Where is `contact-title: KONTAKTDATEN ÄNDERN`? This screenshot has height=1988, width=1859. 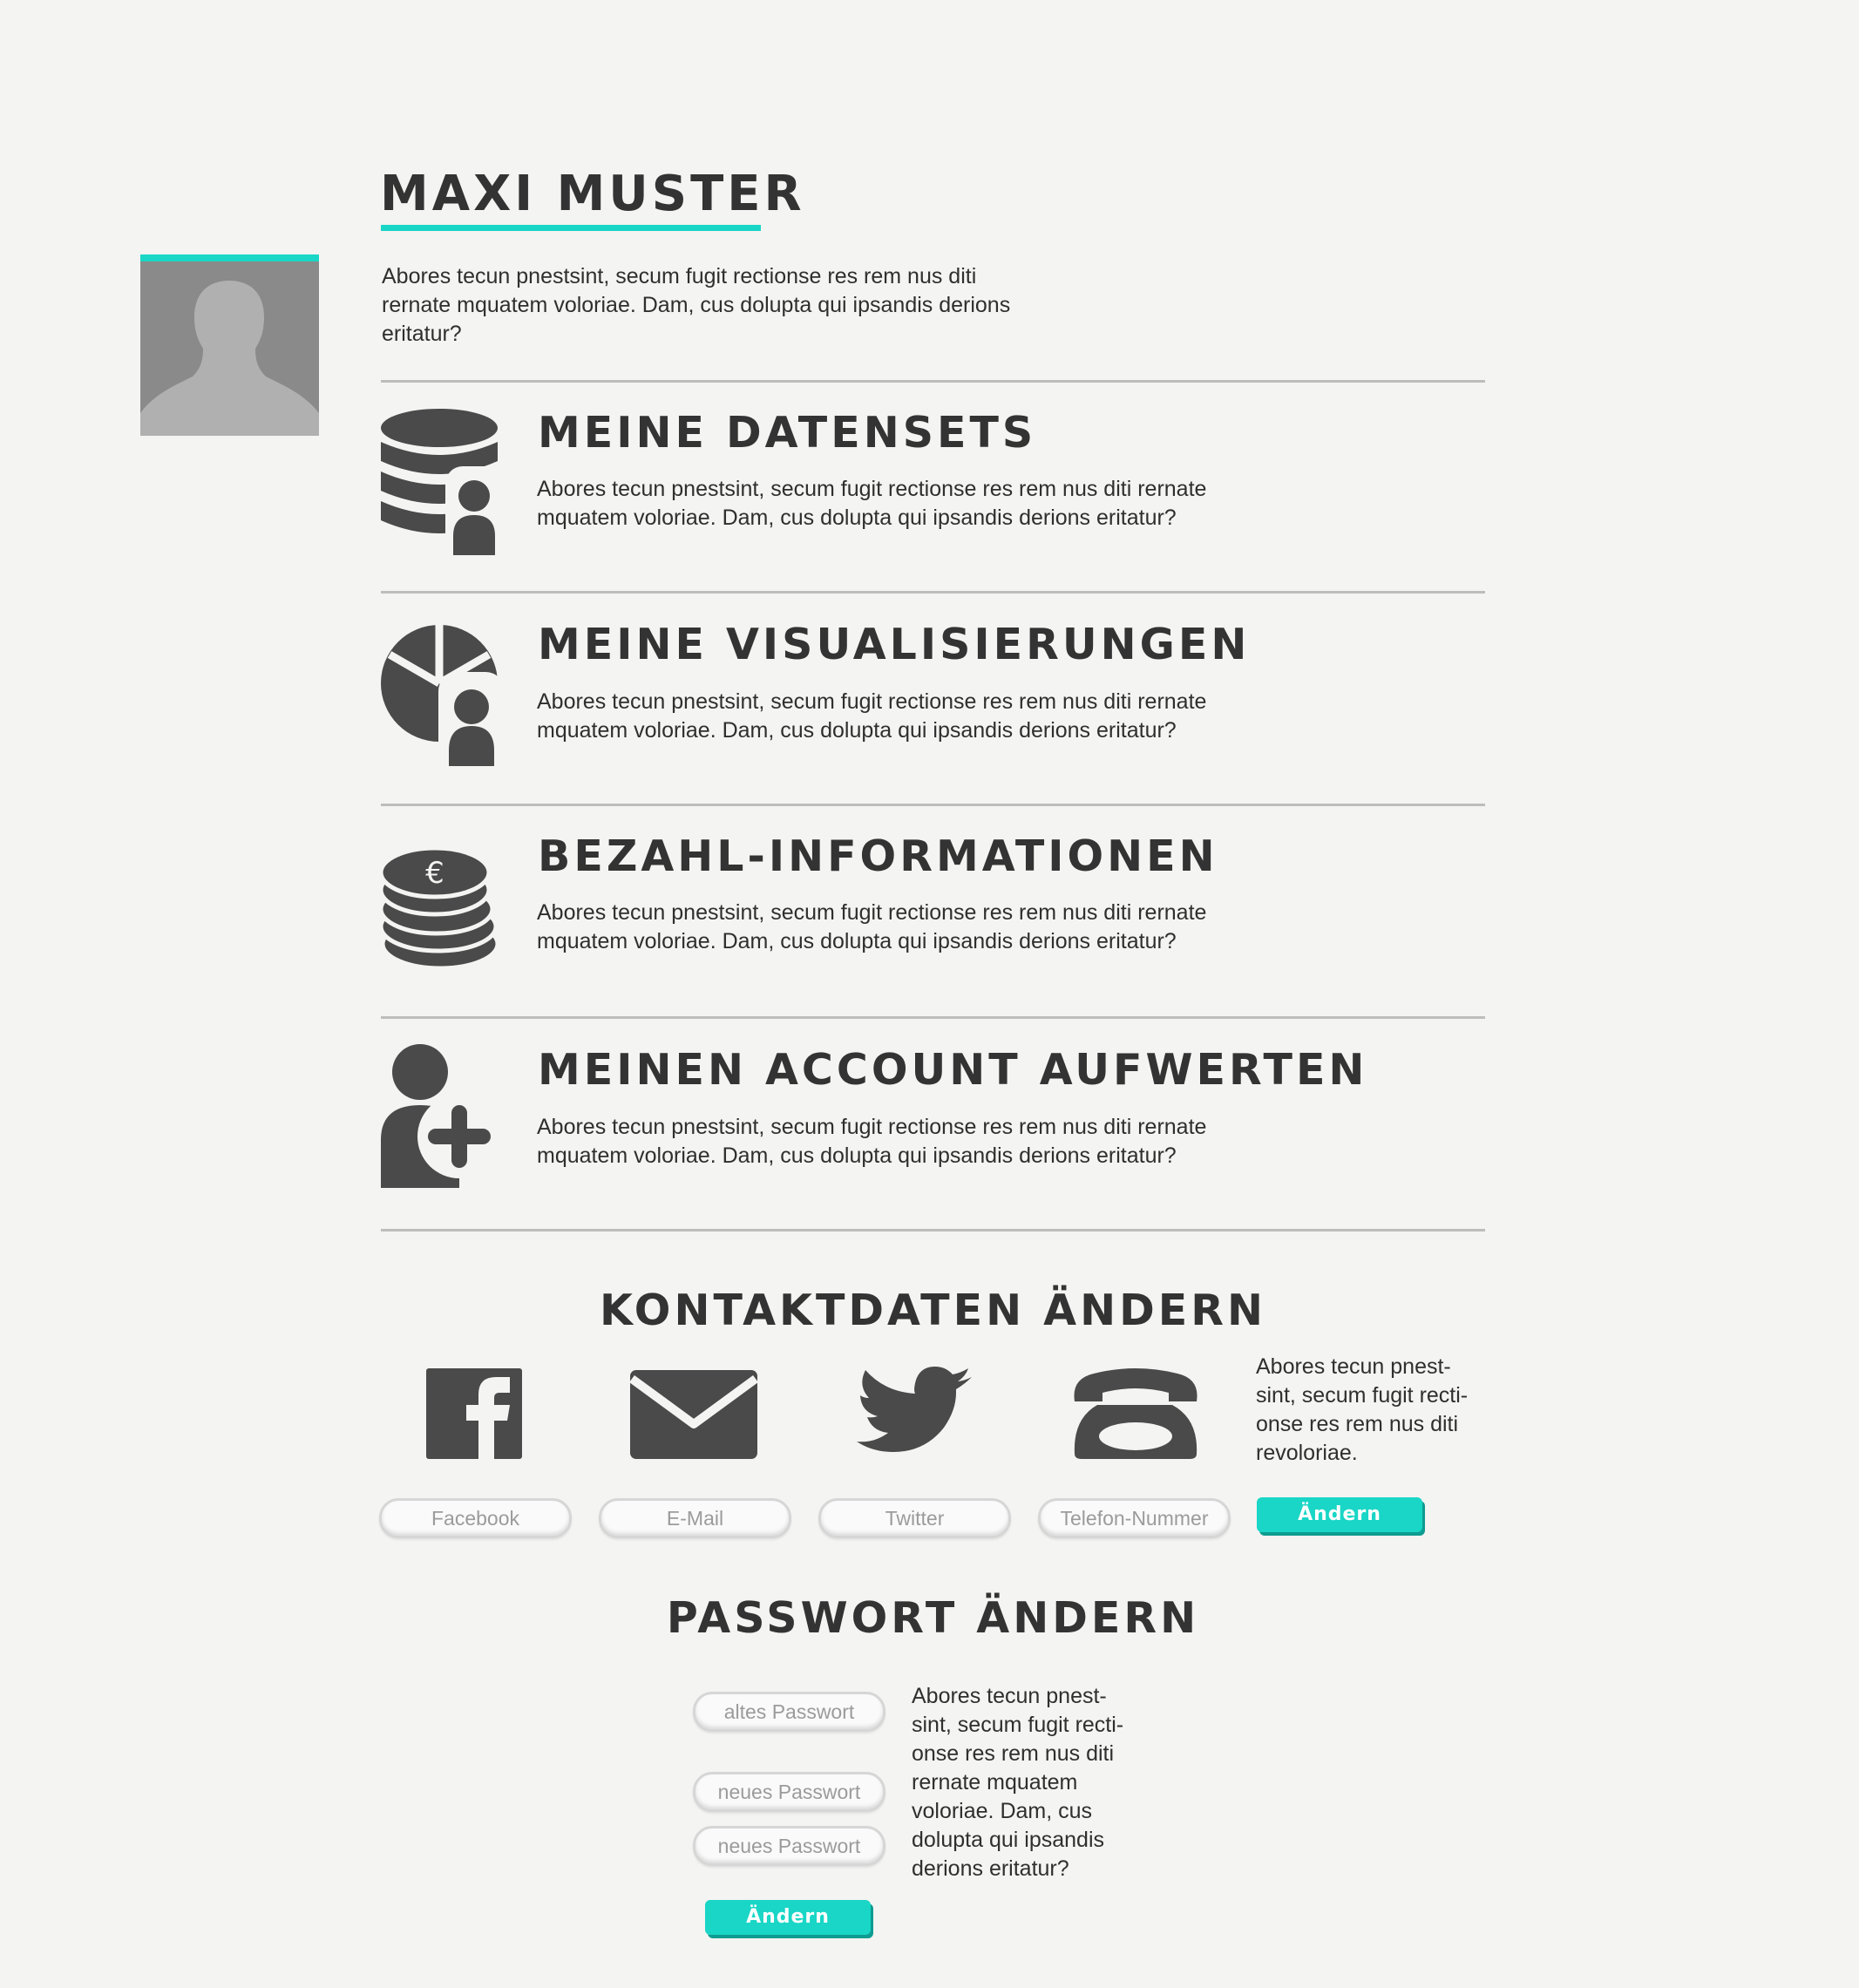 contact-title: KONTAKTDATEN ÄNDERN is located at coordinates (933, 1311).